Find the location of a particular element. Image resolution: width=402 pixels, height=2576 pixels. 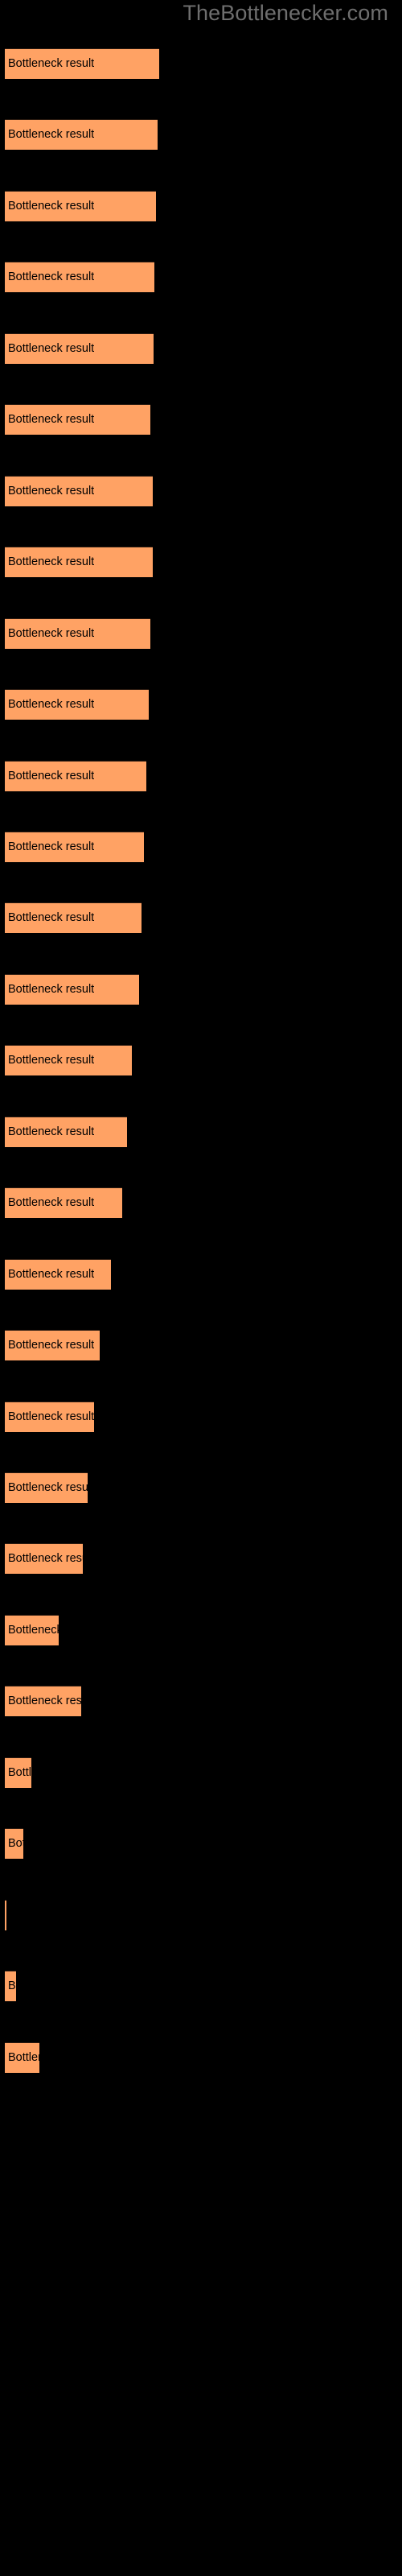

site-watermark-title: TheBottlenecker.com is located at coordinates (285, 13).